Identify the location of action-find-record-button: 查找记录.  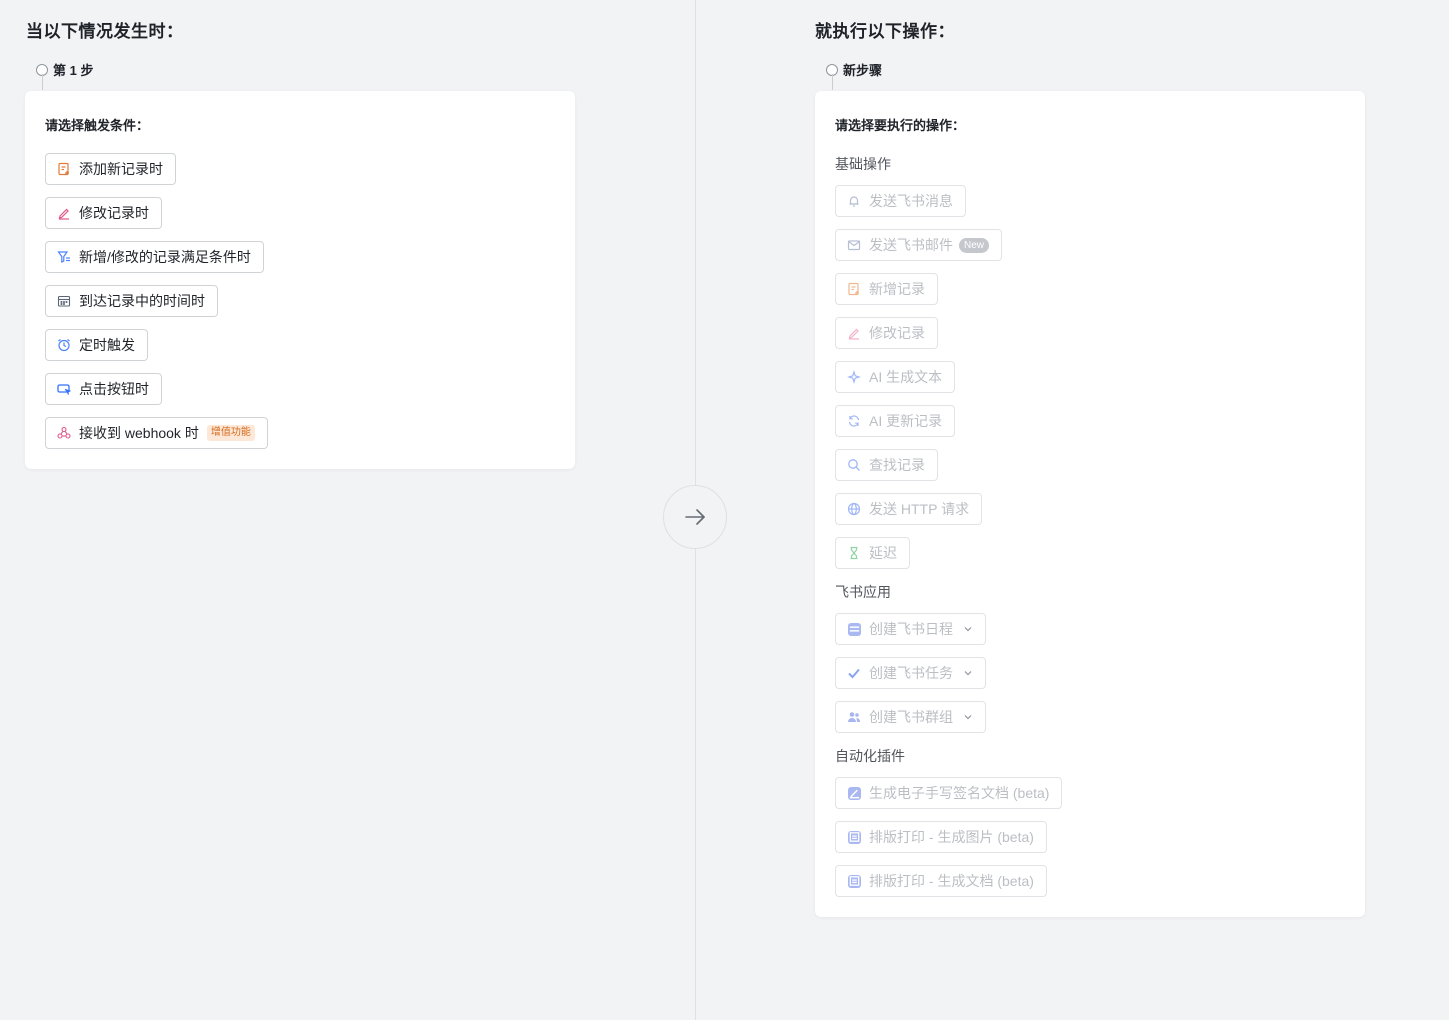
(886, 465).